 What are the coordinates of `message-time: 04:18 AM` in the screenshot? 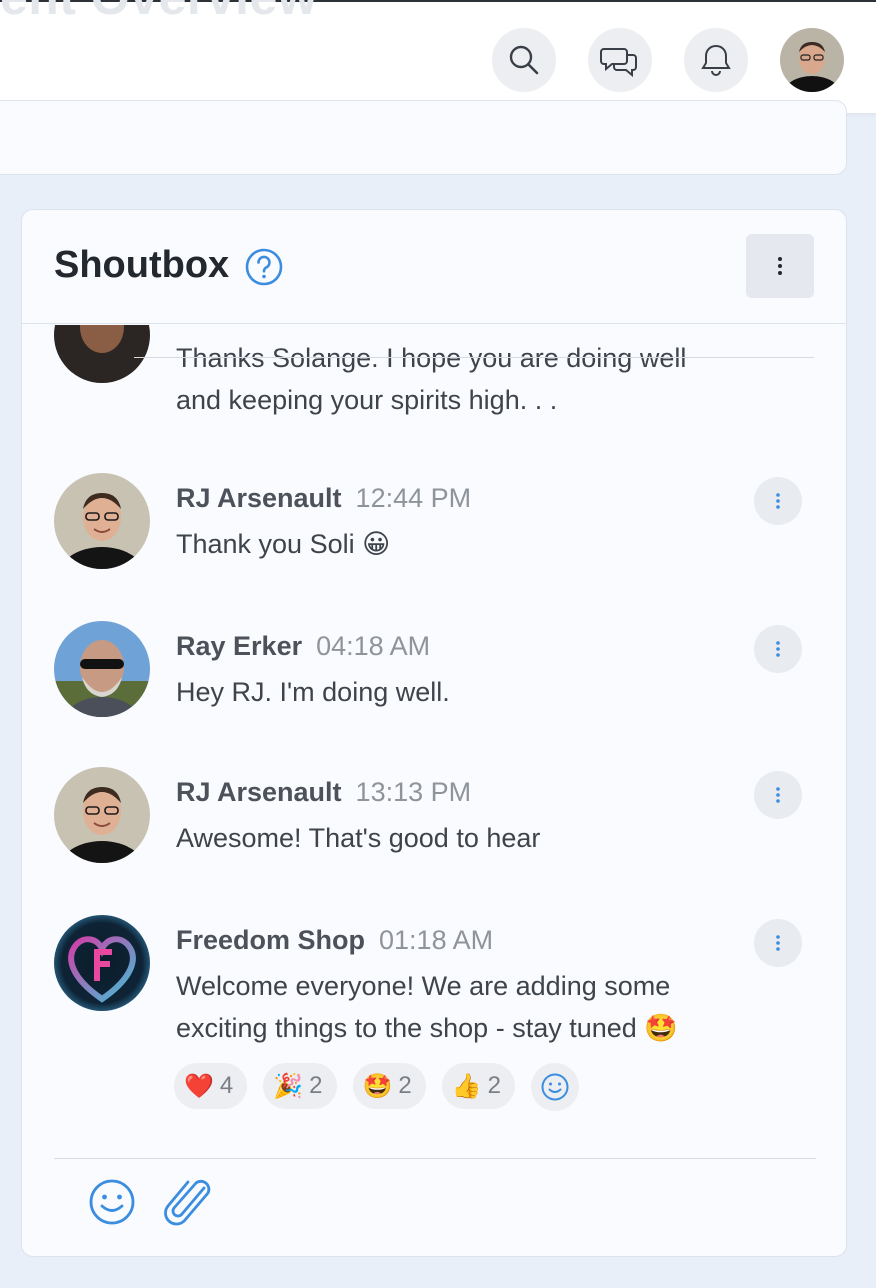 It's located at (373, 646).